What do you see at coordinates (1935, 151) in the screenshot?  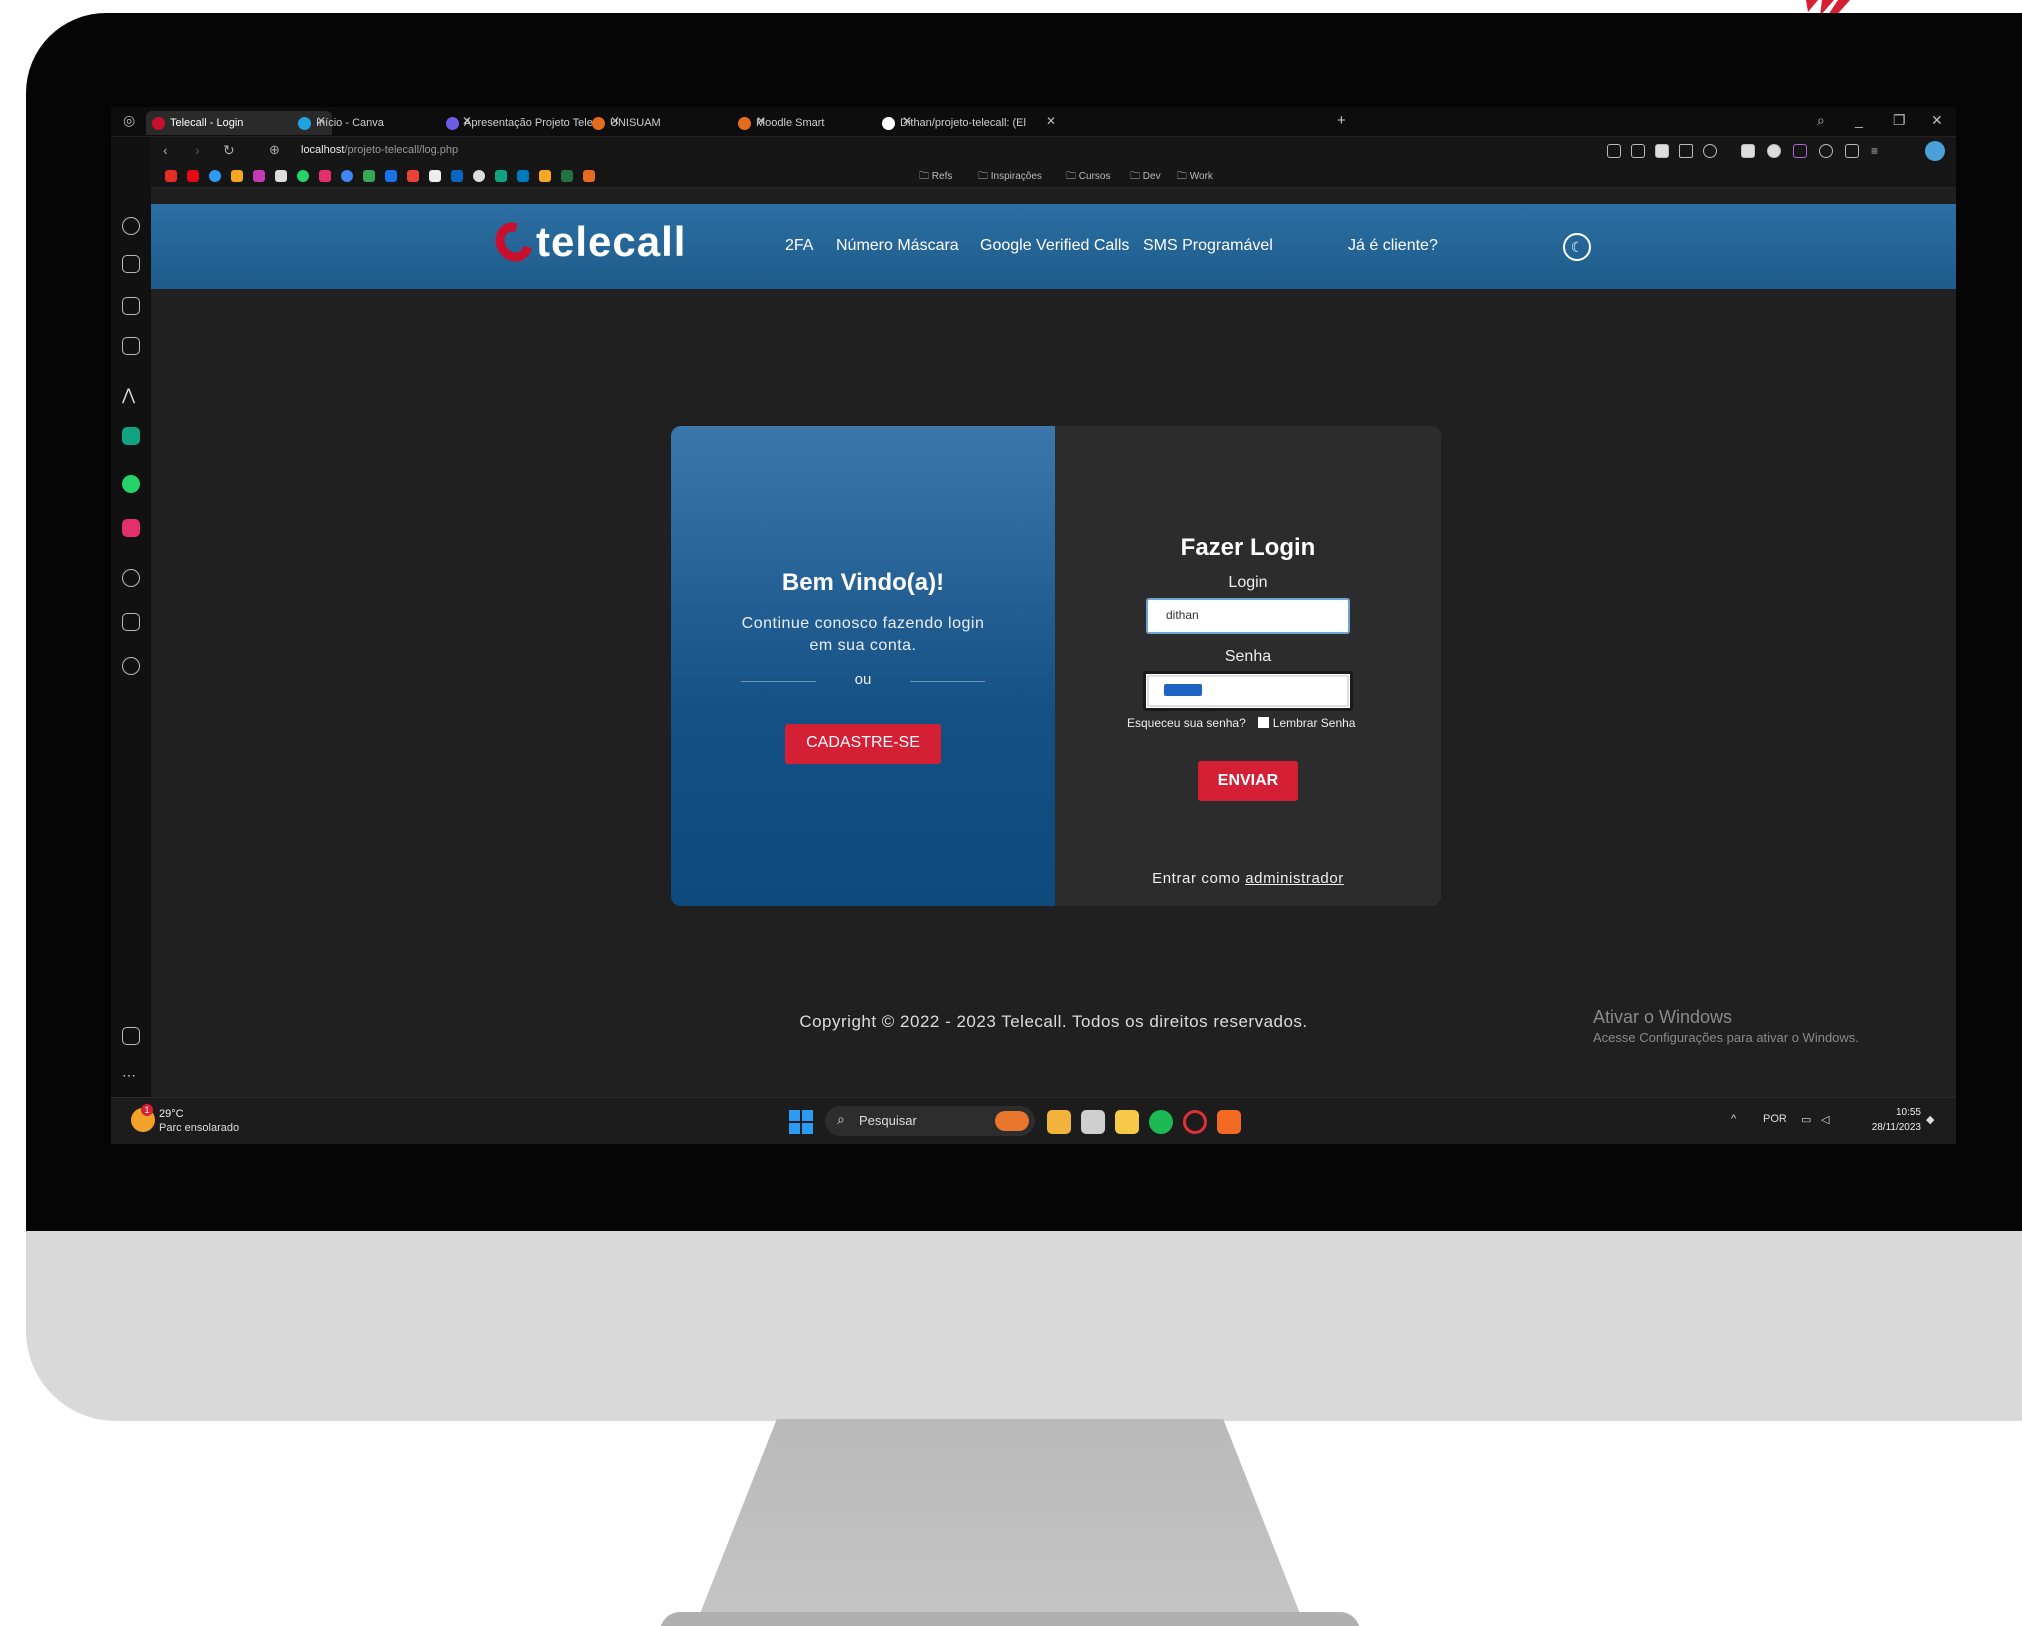 I see `profile-avatar` at bounding box center [1935, 151].